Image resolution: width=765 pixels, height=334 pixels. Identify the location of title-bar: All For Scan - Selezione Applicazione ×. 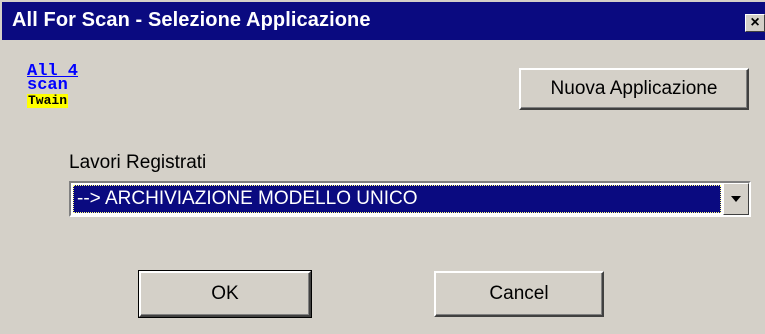
(382, 20).